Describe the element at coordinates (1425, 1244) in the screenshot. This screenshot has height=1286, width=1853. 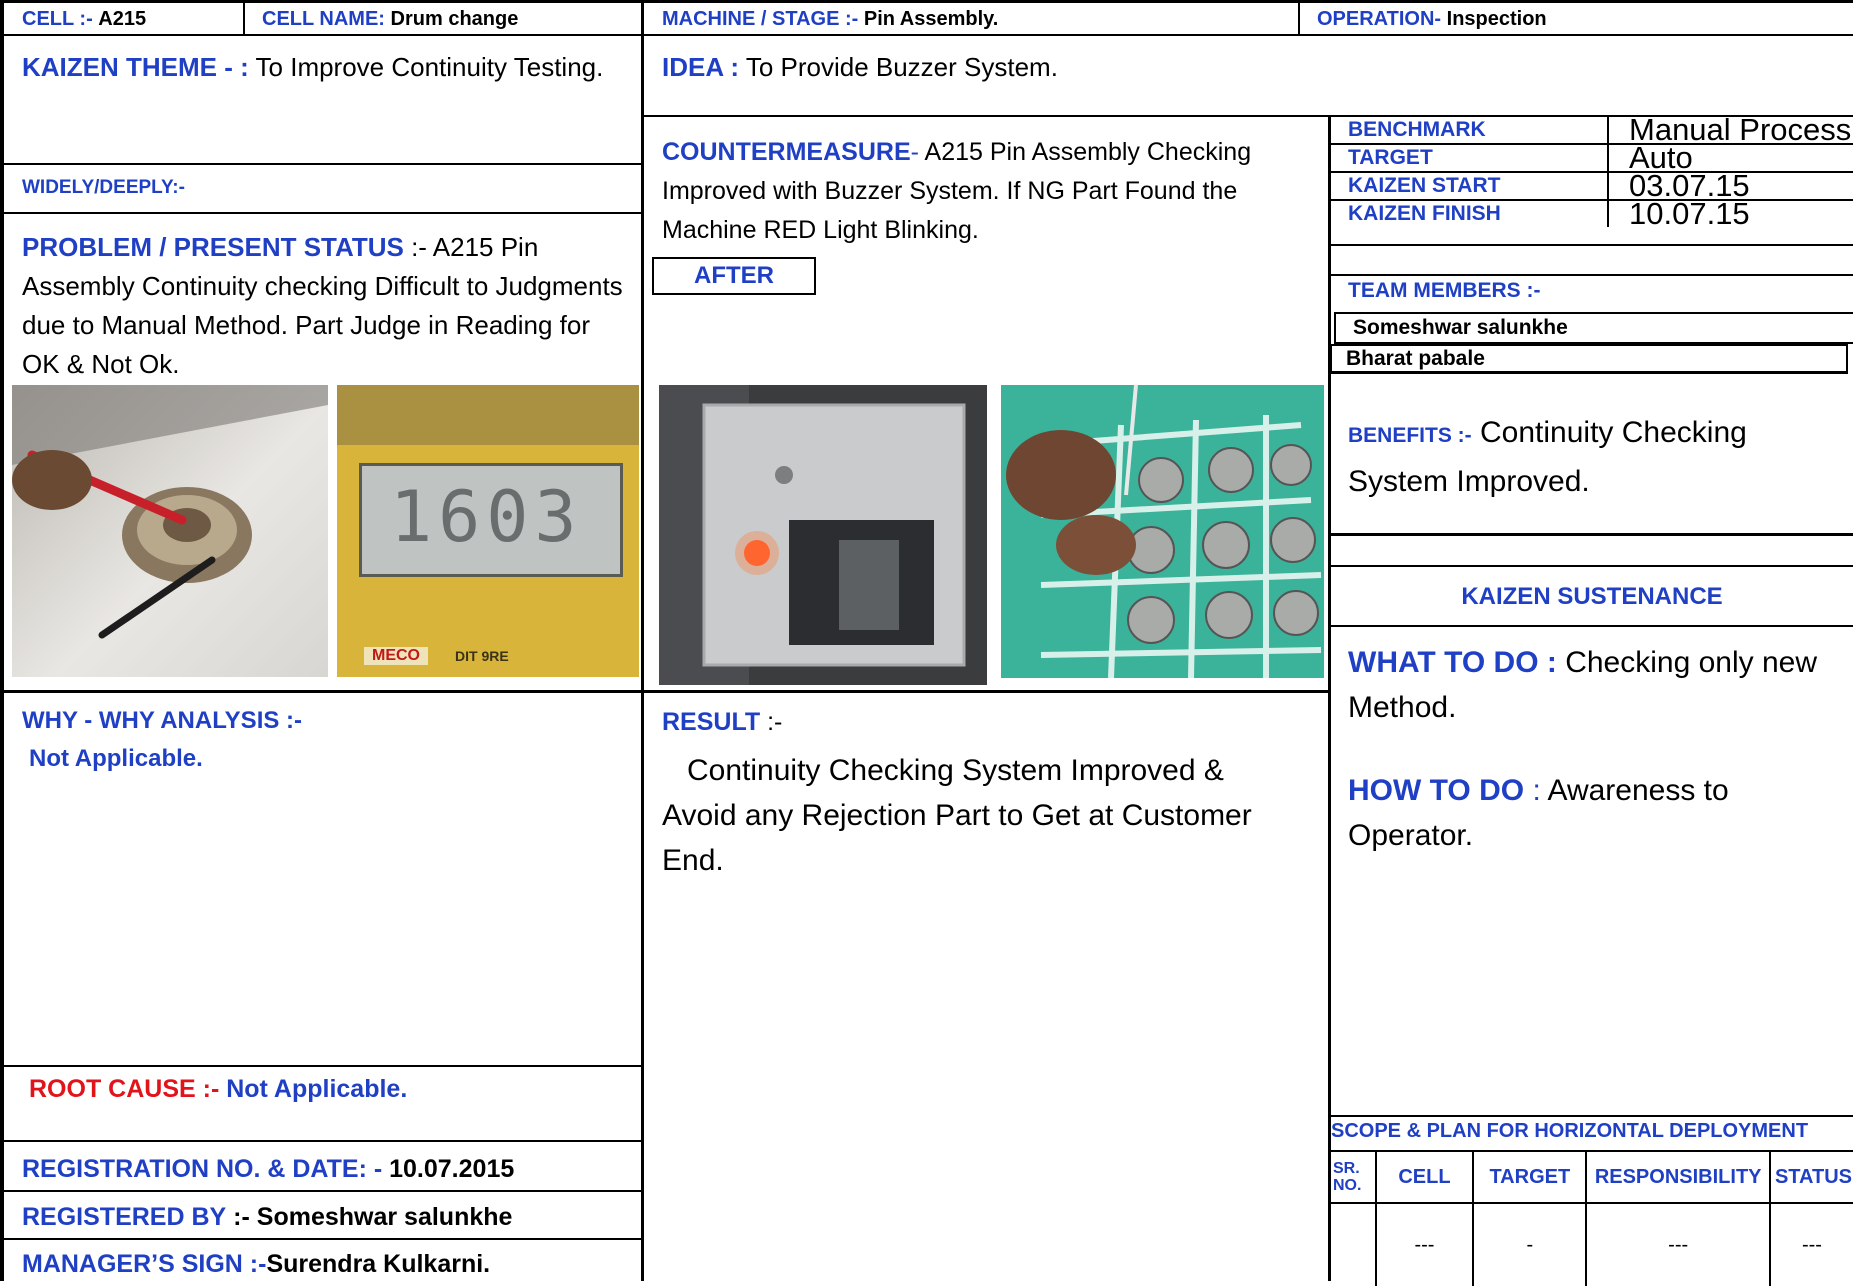
I see `scope-cell-cell: ---` at that location.